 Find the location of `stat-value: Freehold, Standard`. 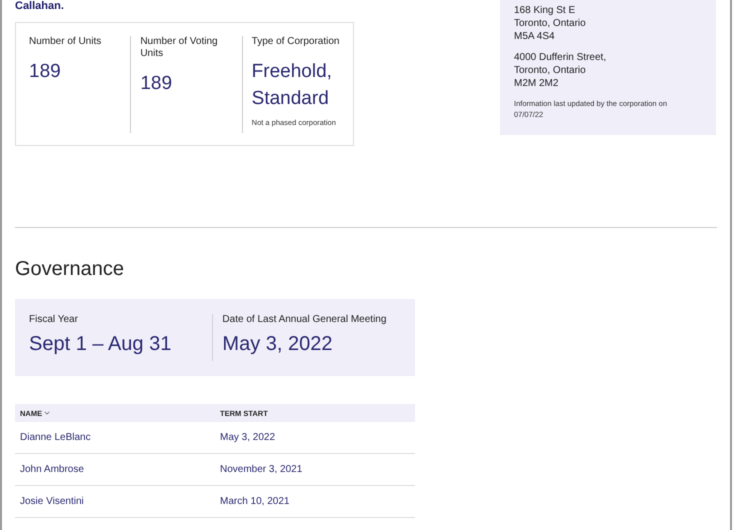

stat-value: Freehold, Standard is located at coordinates (292, 85).